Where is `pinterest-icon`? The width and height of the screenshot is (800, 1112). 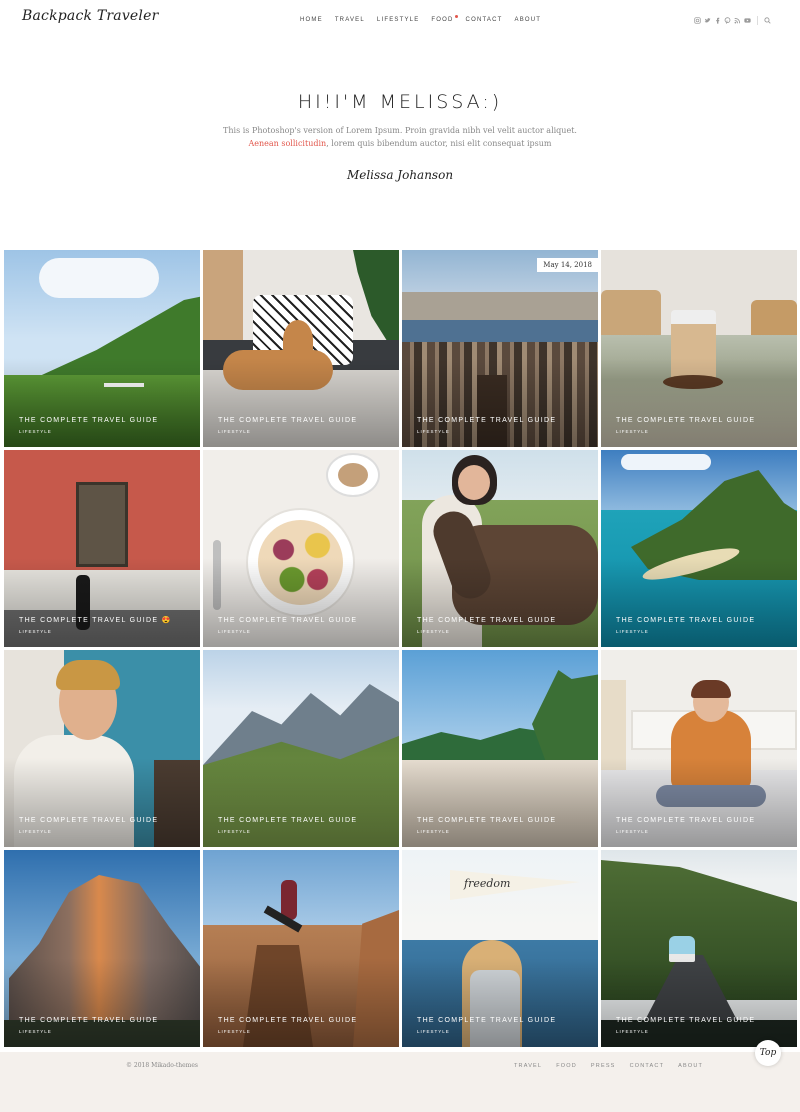
pinterest-icon is located at coordinates (727, 20).